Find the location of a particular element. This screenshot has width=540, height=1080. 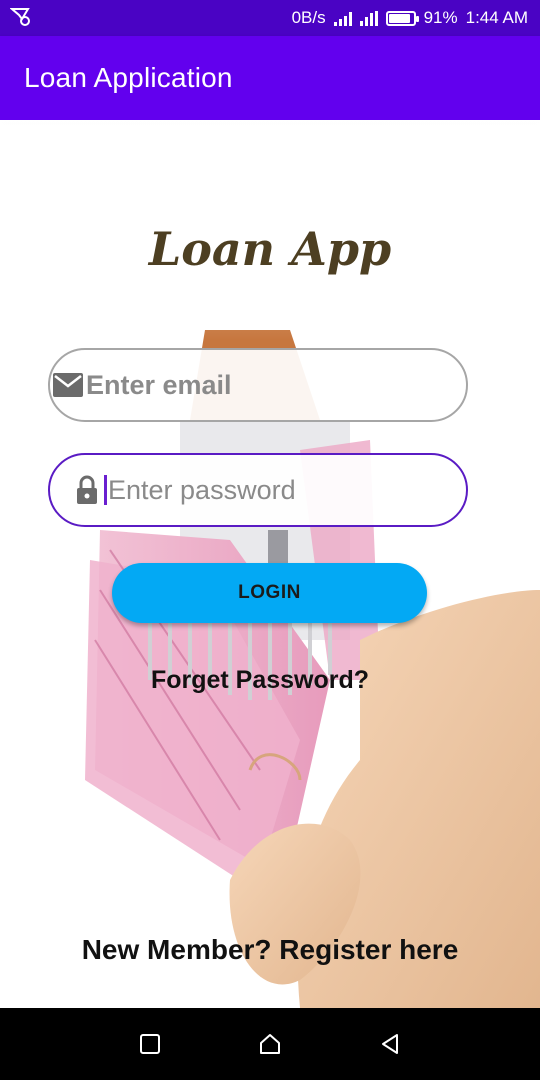

forgot-password-link: Forget Password? is located at coordinates (260, 680).